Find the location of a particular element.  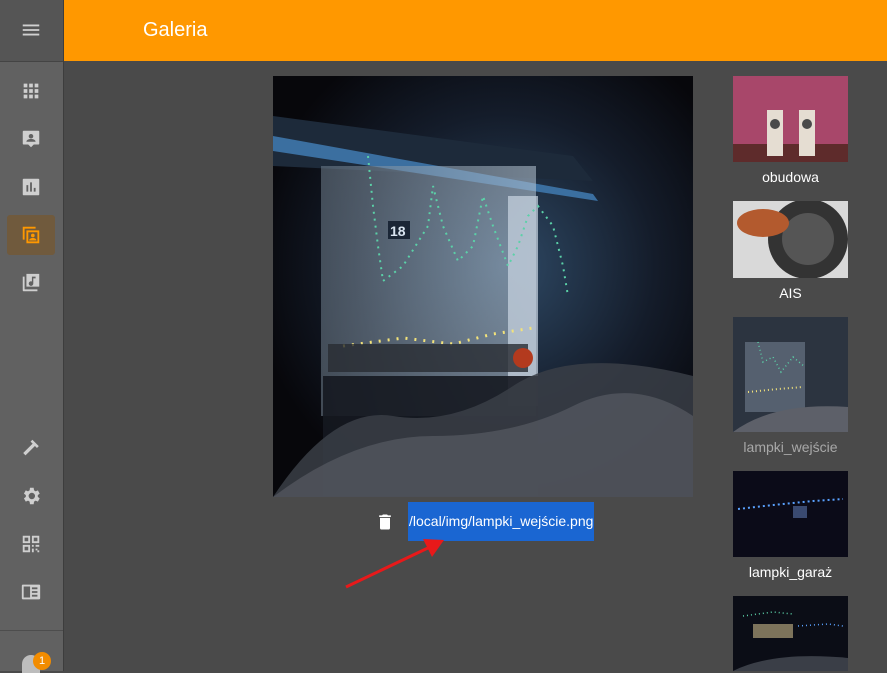

sidebar-item-settings is located at coordinates (31, 496).